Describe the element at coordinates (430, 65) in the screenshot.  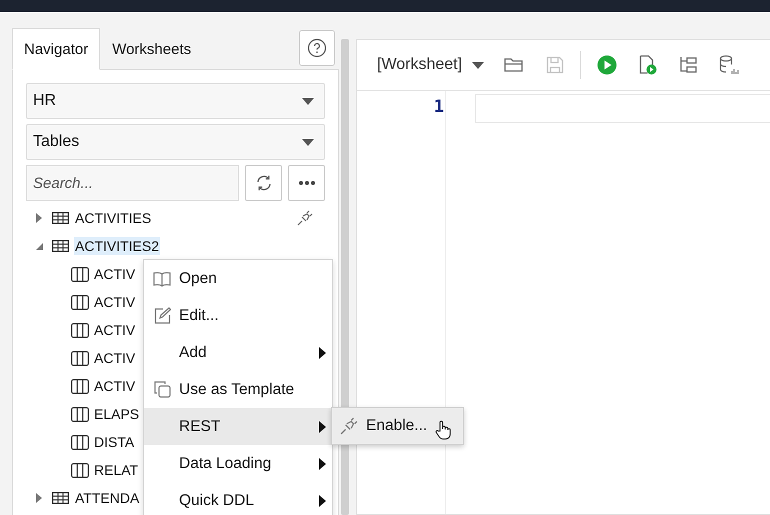
I see `worksheet-dropdown: [Worksheet]` at that location.